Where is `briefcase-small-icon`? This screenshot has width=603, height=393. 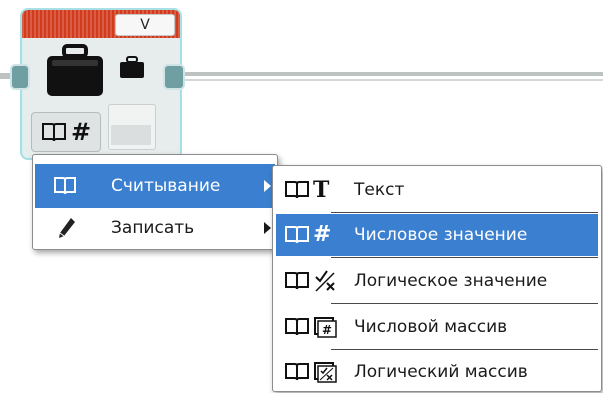 briefcase-small-icon is located at coordinates (132, 67).